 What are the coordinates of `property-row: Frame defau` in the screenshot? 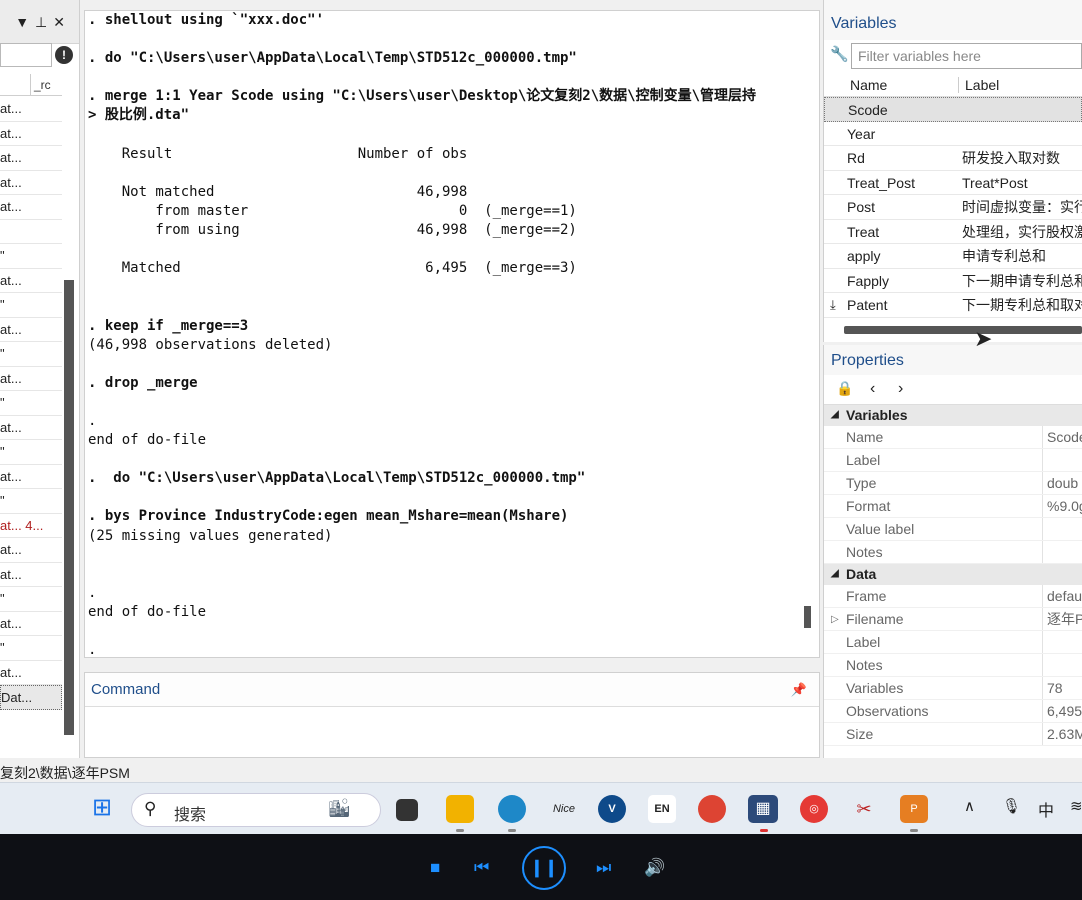 It's located at (953, 596).